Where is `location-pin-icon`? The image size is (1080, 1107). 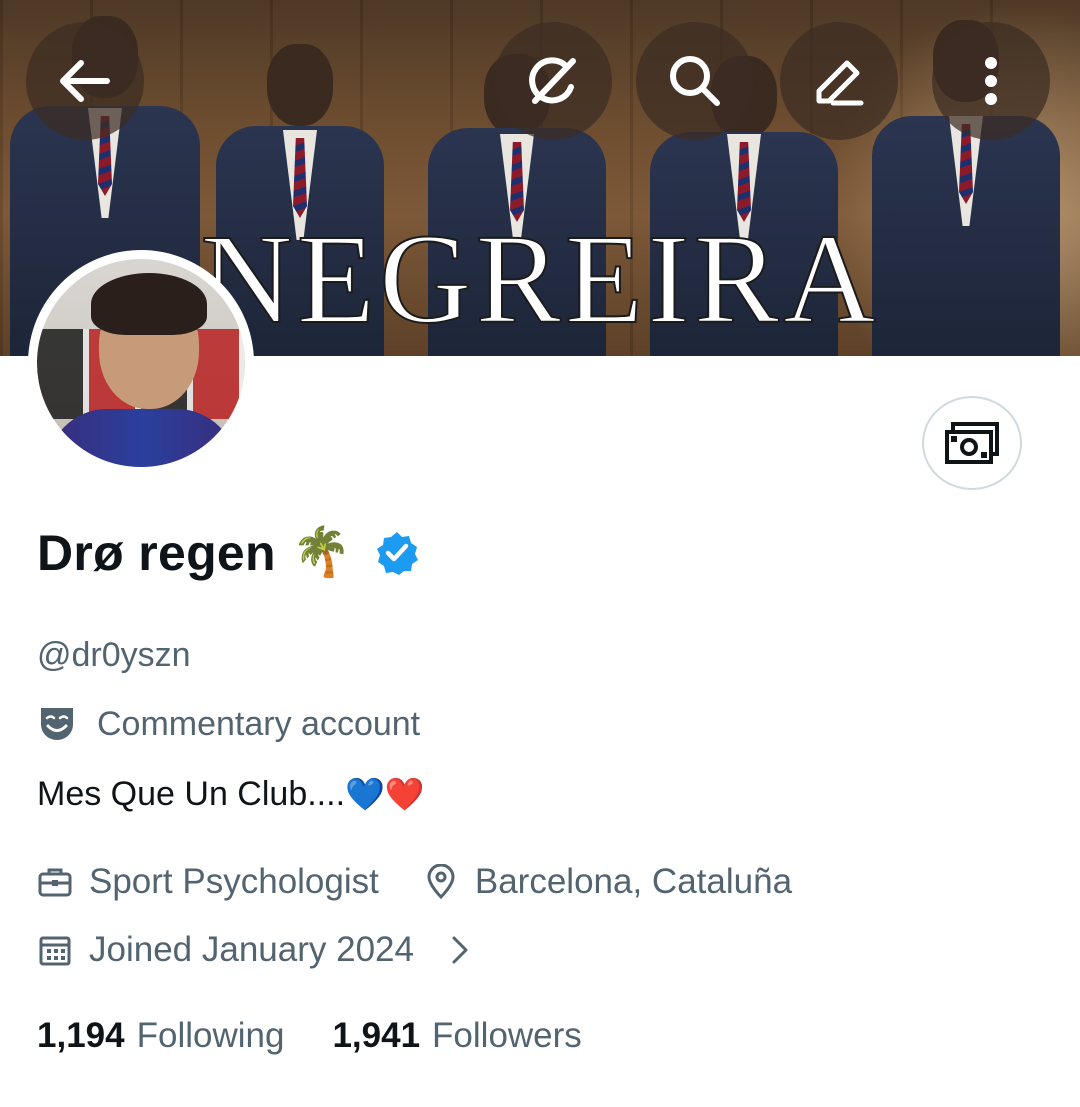 location-pin-icon is located at coordinates (441, 882).